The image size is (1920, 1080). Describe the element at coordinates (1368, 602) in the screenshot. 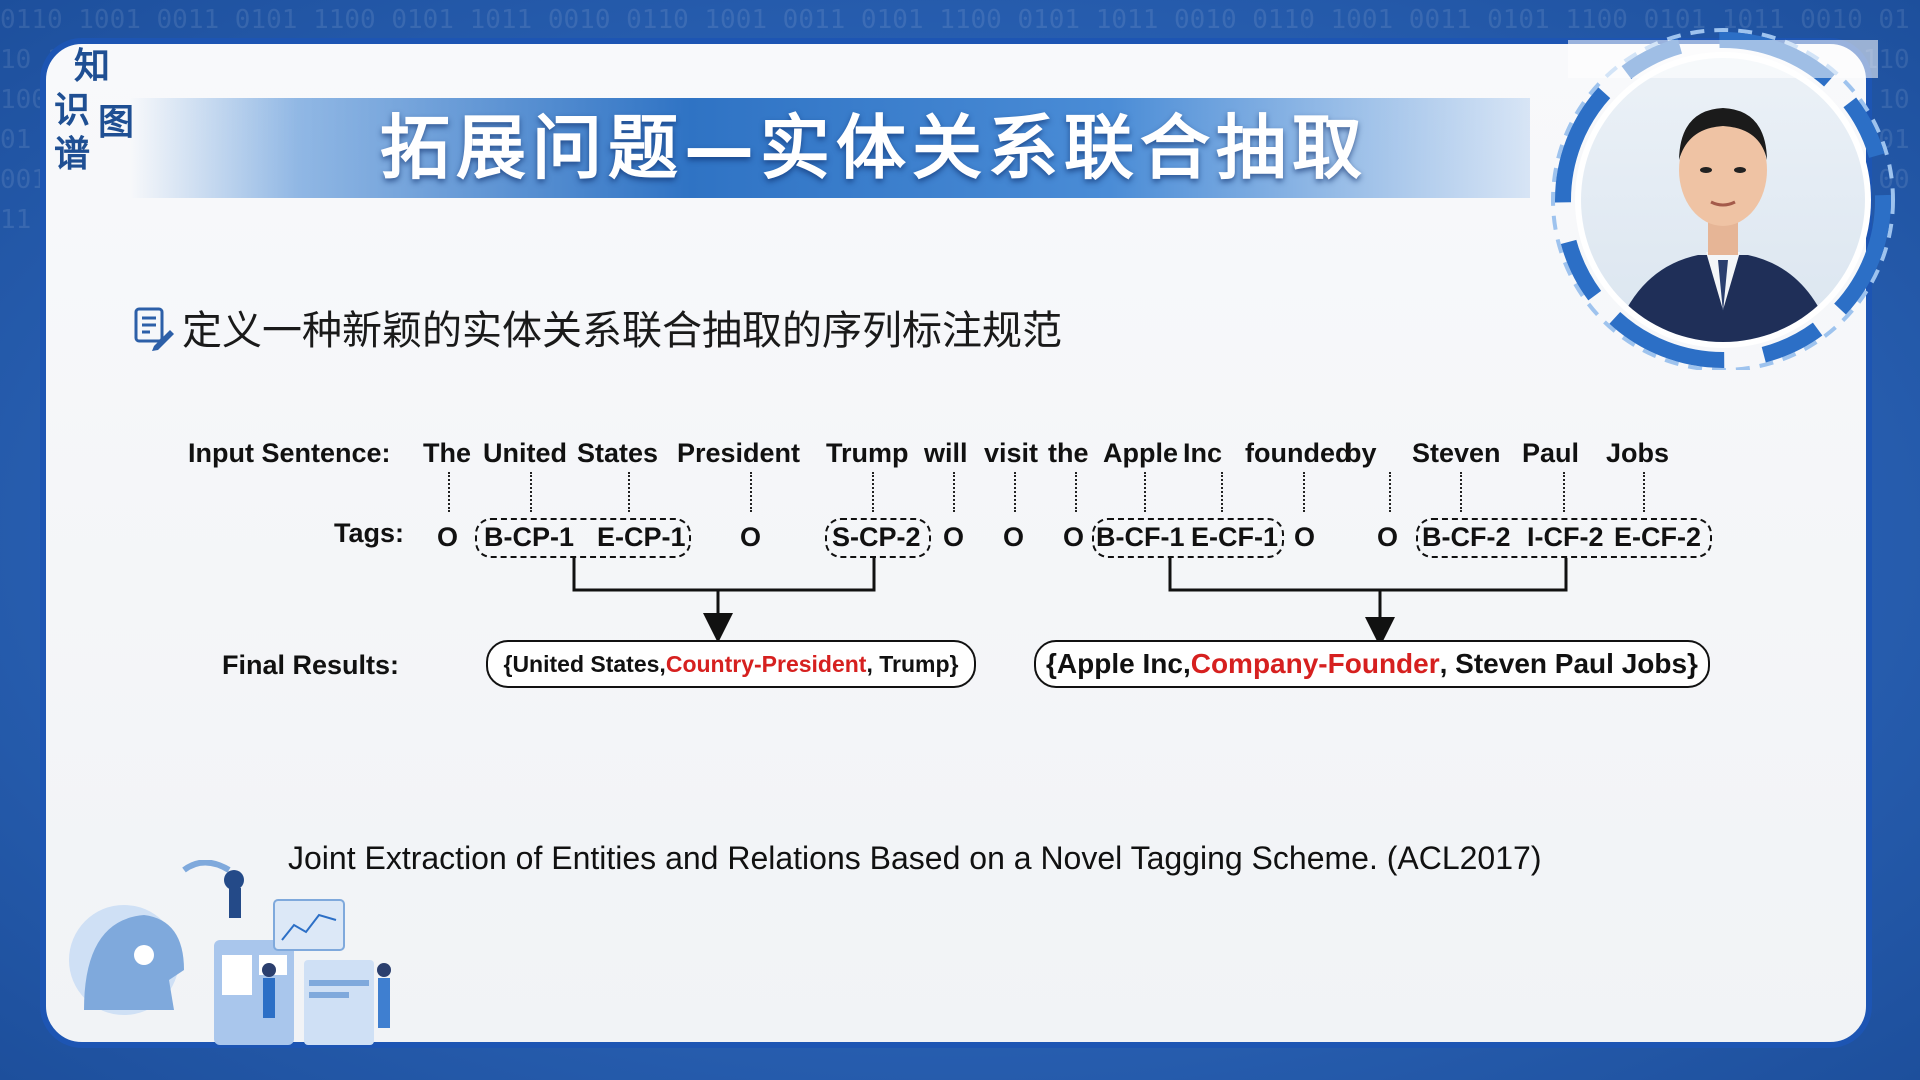

I see `bracket-right` at that location.